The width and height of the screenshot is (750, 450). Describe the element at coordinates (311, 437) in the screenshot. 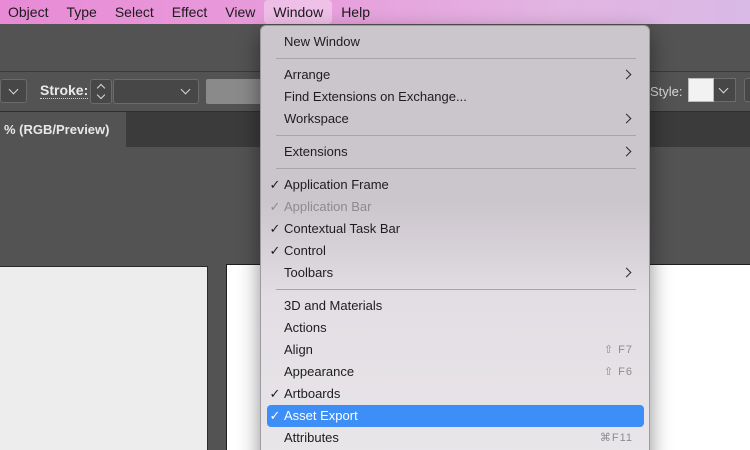

I see `menu-item-label: Attributes` at that location.